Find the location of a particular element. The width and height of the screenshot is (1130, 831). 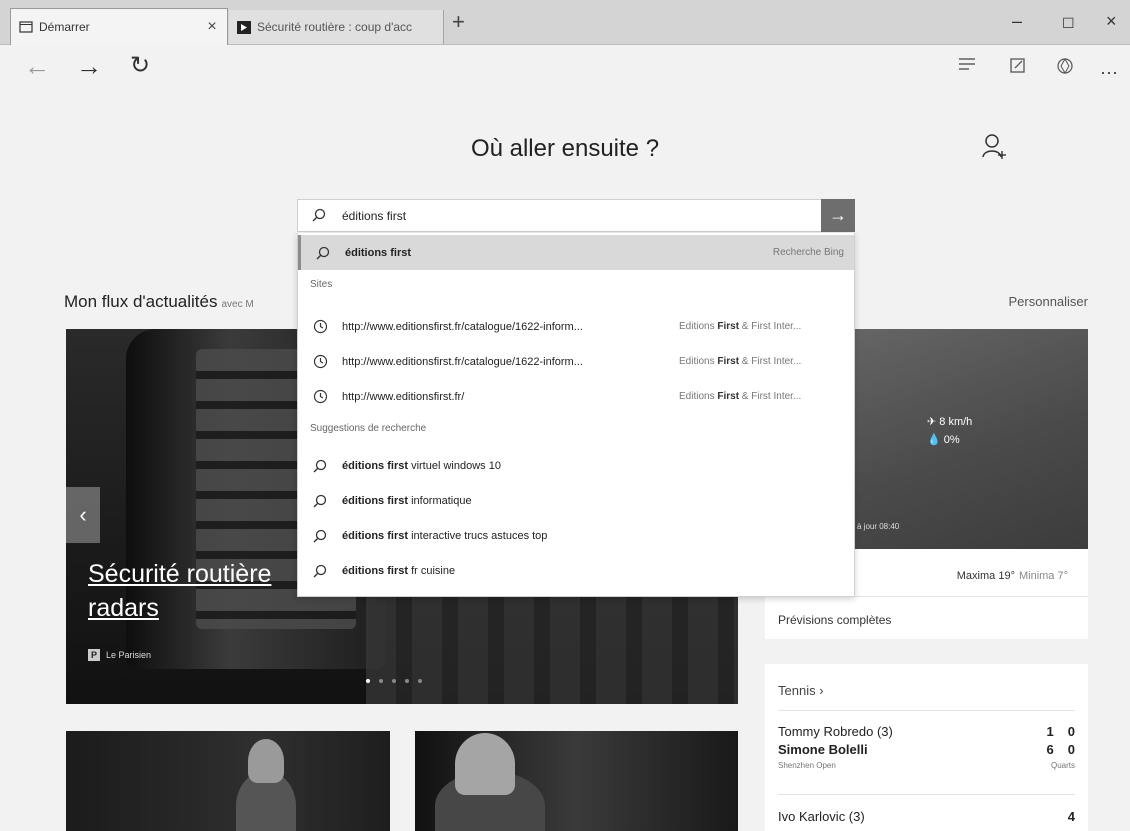

bing-search-suggestion: éditions first Recherche Bing is located at coordinates (576, 252).